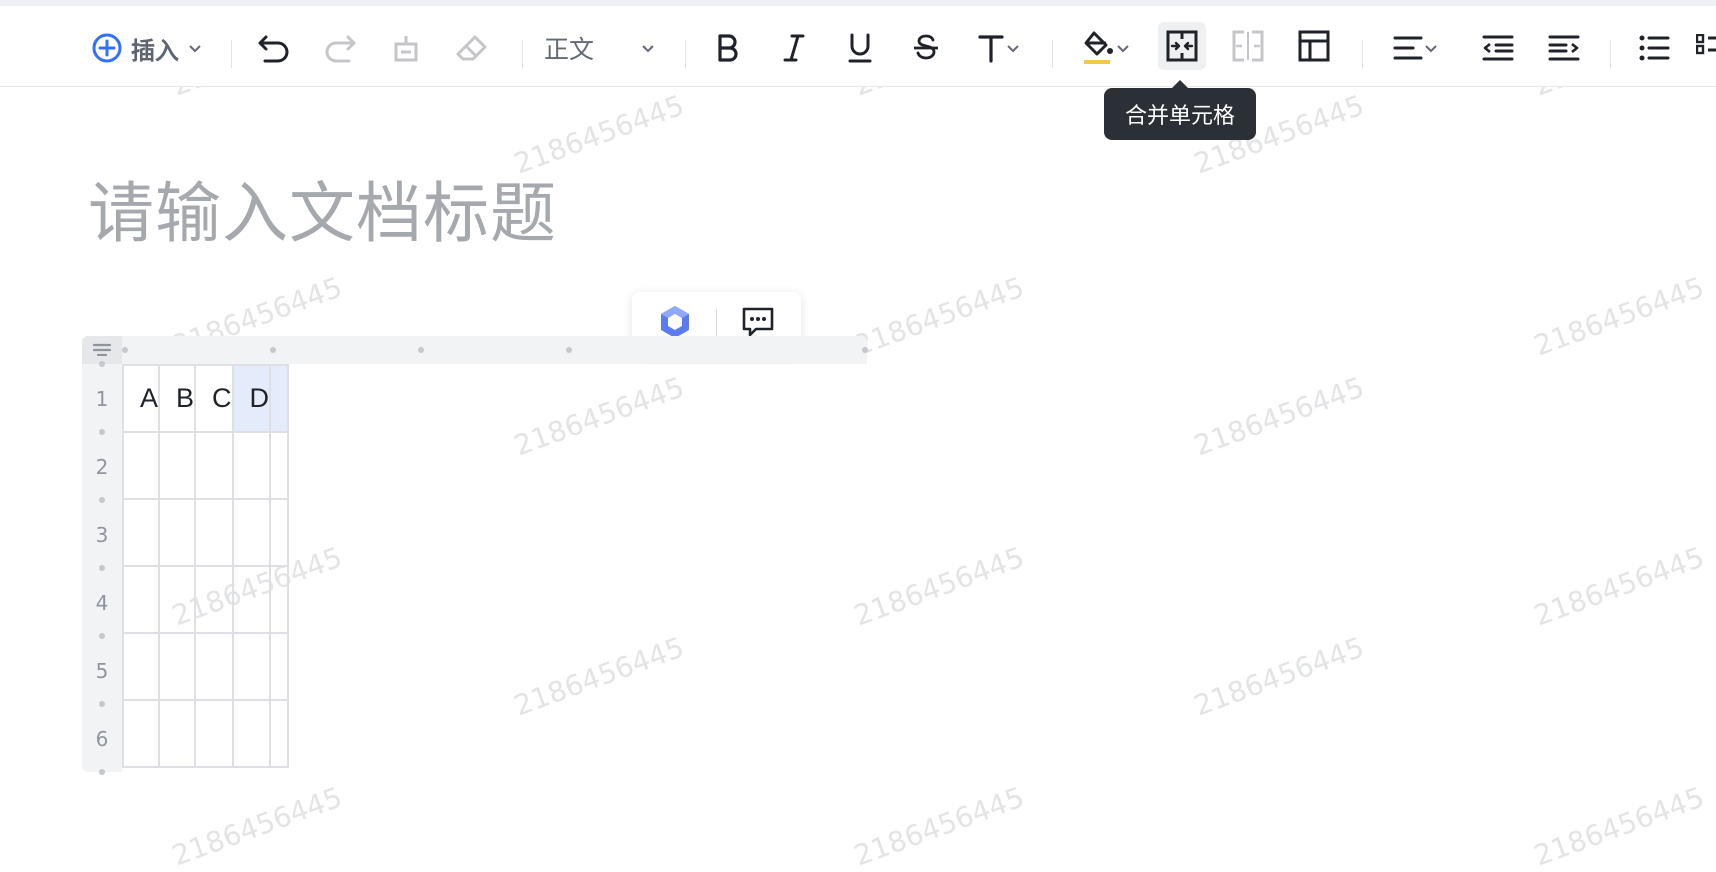 This screenshot has width=1716, height=872. I want to click on fill-color-button, so click(1106, 48).